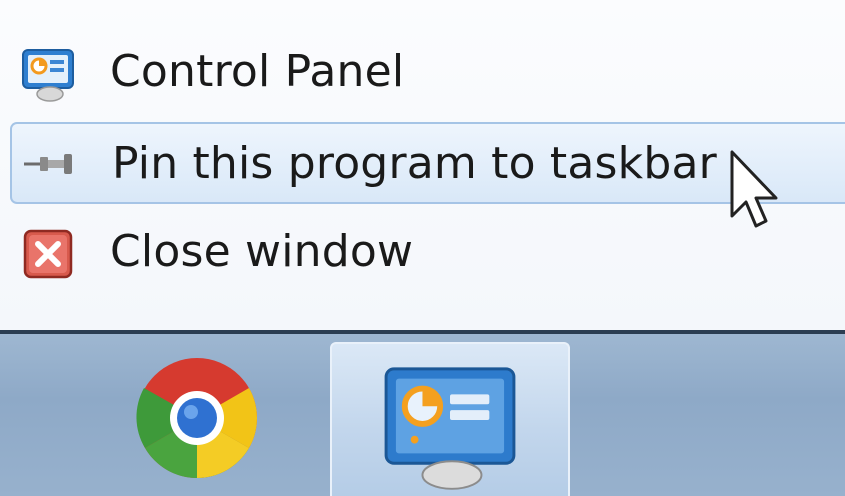  I want to click on taskbar-button-chrome, so click(195, 419).